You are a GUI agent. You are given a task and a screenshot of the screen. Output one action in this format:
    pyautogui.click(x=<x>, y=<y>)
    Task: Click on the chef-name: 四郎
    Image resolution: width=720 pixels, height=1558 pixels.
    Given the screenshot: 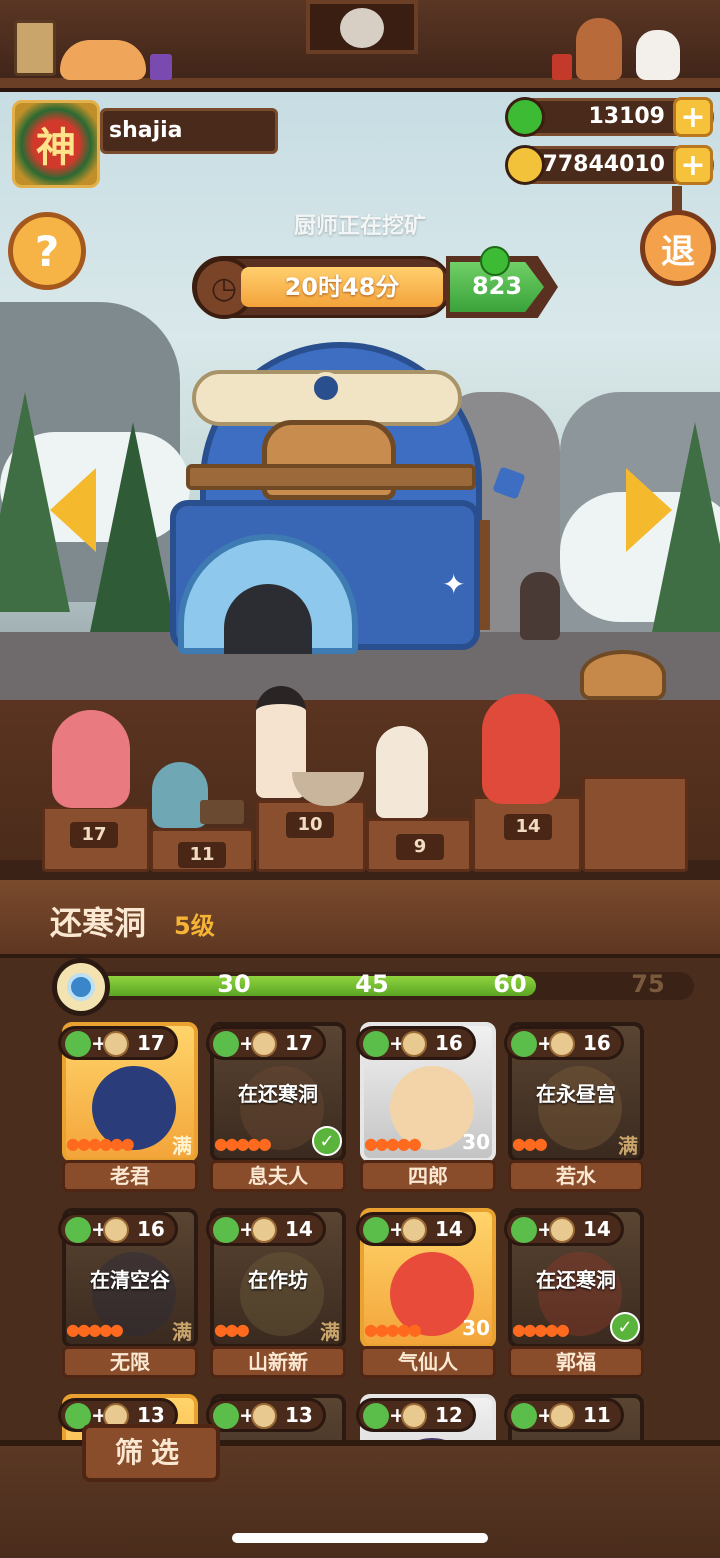 What is the action you would take?
    pyautogui.click(x=428, y=1176)
    